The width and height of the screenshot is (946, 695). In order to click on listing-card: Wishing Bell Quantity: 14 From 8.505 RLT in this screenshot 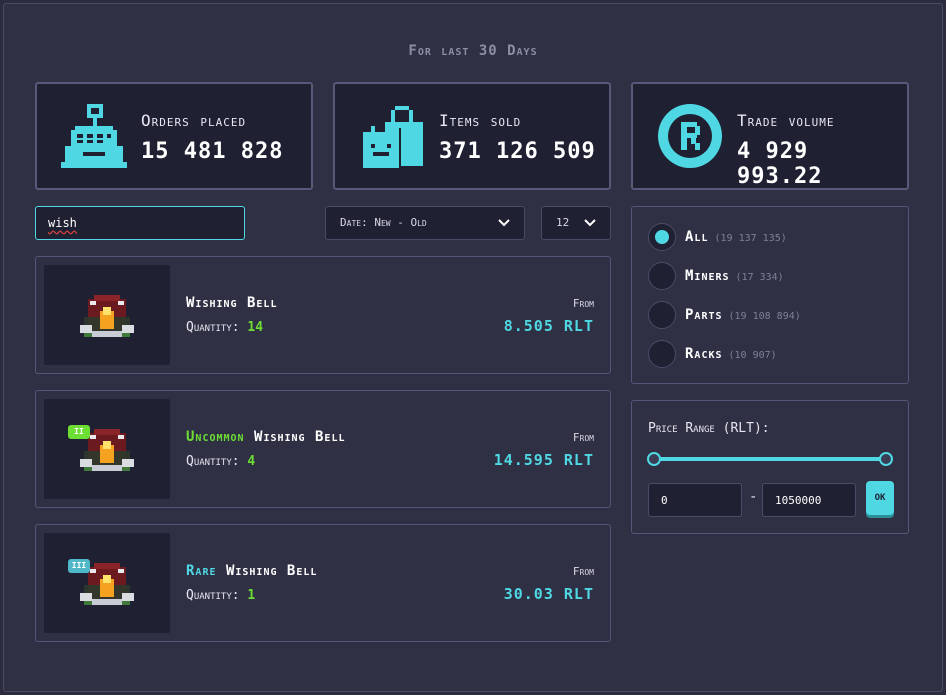, I will do `click(323, 315)`.